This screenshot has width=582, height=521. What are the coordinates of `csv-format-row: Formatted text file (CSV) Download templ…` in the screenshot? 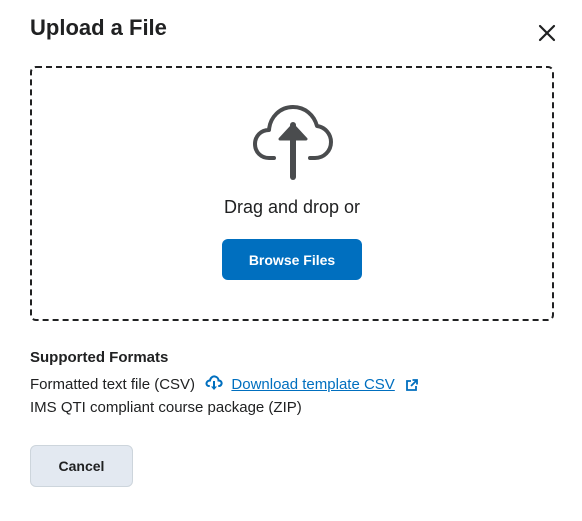 It's located at (224, 384).